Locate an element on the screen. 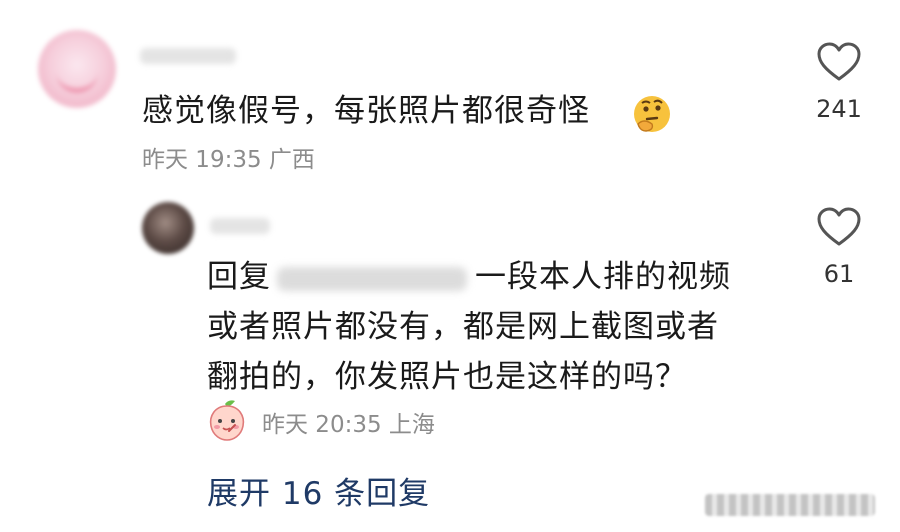 The height and width of the screenshot is (532, 900). expand-replies-button: 展开 16 条回复 is located at coordinates (318, 490).